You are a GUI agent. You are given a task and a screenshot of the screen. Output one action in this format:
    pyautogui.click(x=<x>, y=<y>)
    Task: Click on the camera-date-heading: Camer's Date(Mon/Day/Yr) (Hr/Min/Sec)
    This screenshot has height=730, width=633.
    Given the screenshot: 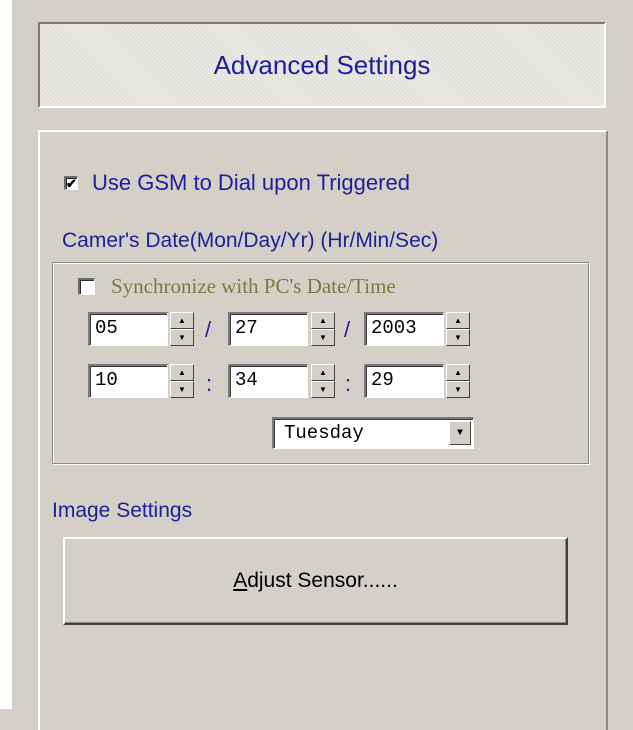 What is the action you would take?
    pyautogui.click(x=250, y=240)
    